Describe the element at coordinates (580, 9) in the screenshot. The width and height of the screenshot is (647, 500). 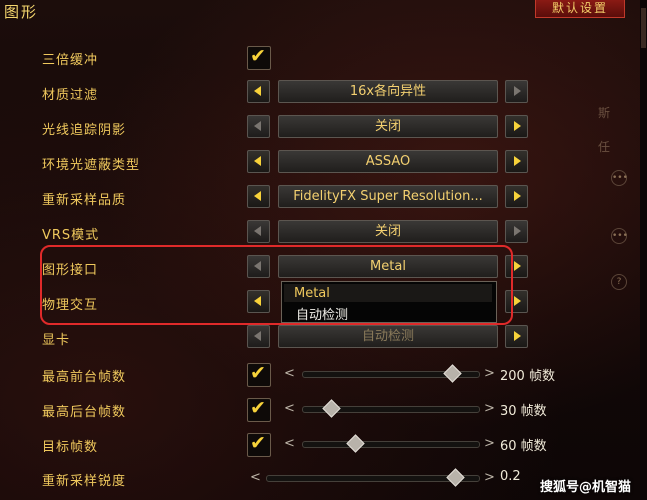
I see `reset-defaults-button: 默认设置` at that location.